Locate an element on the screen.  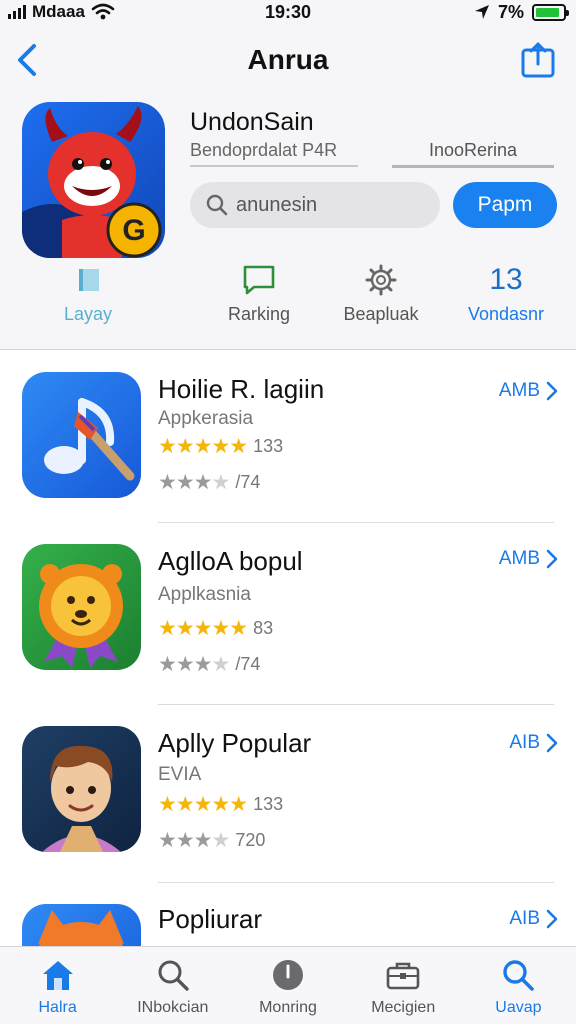
stat-settings: Beapluak is located at coordinates (381, 293).